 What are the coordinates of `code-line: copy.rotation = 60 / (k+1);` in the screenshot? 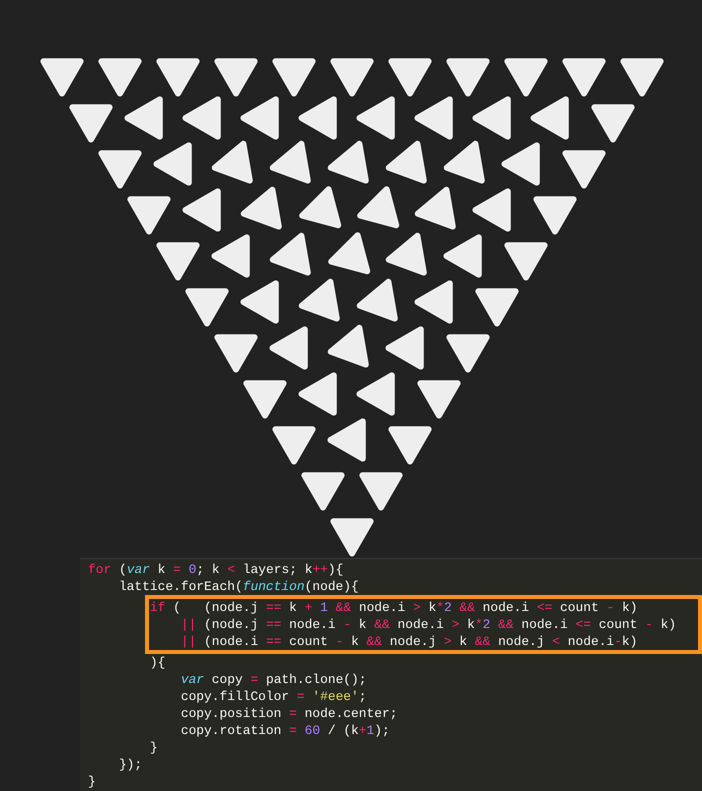 It's located at (285, 730).